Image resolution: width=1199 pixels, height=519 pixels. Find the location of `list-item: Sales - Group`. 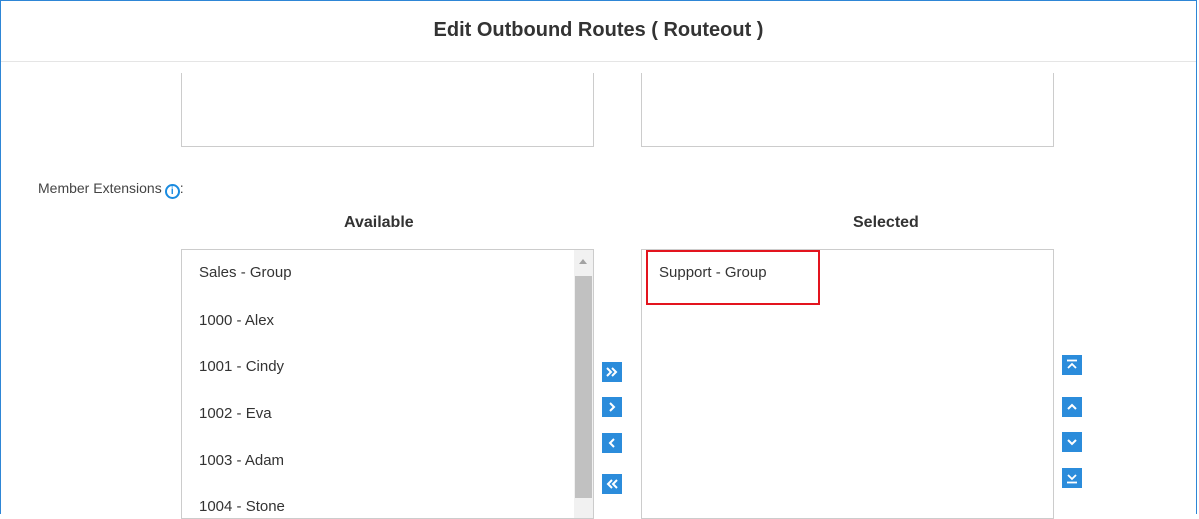

list-item: Sales - Group is located at coordinates (245, 272).